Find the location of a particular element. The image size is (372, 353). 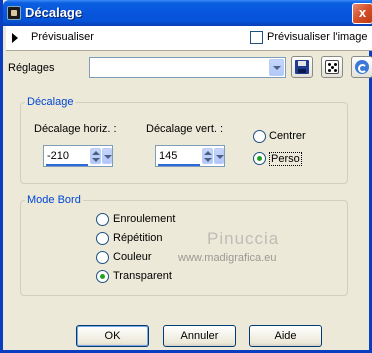

watermark-name: Pinuccia is located at coordinates (243, 238).